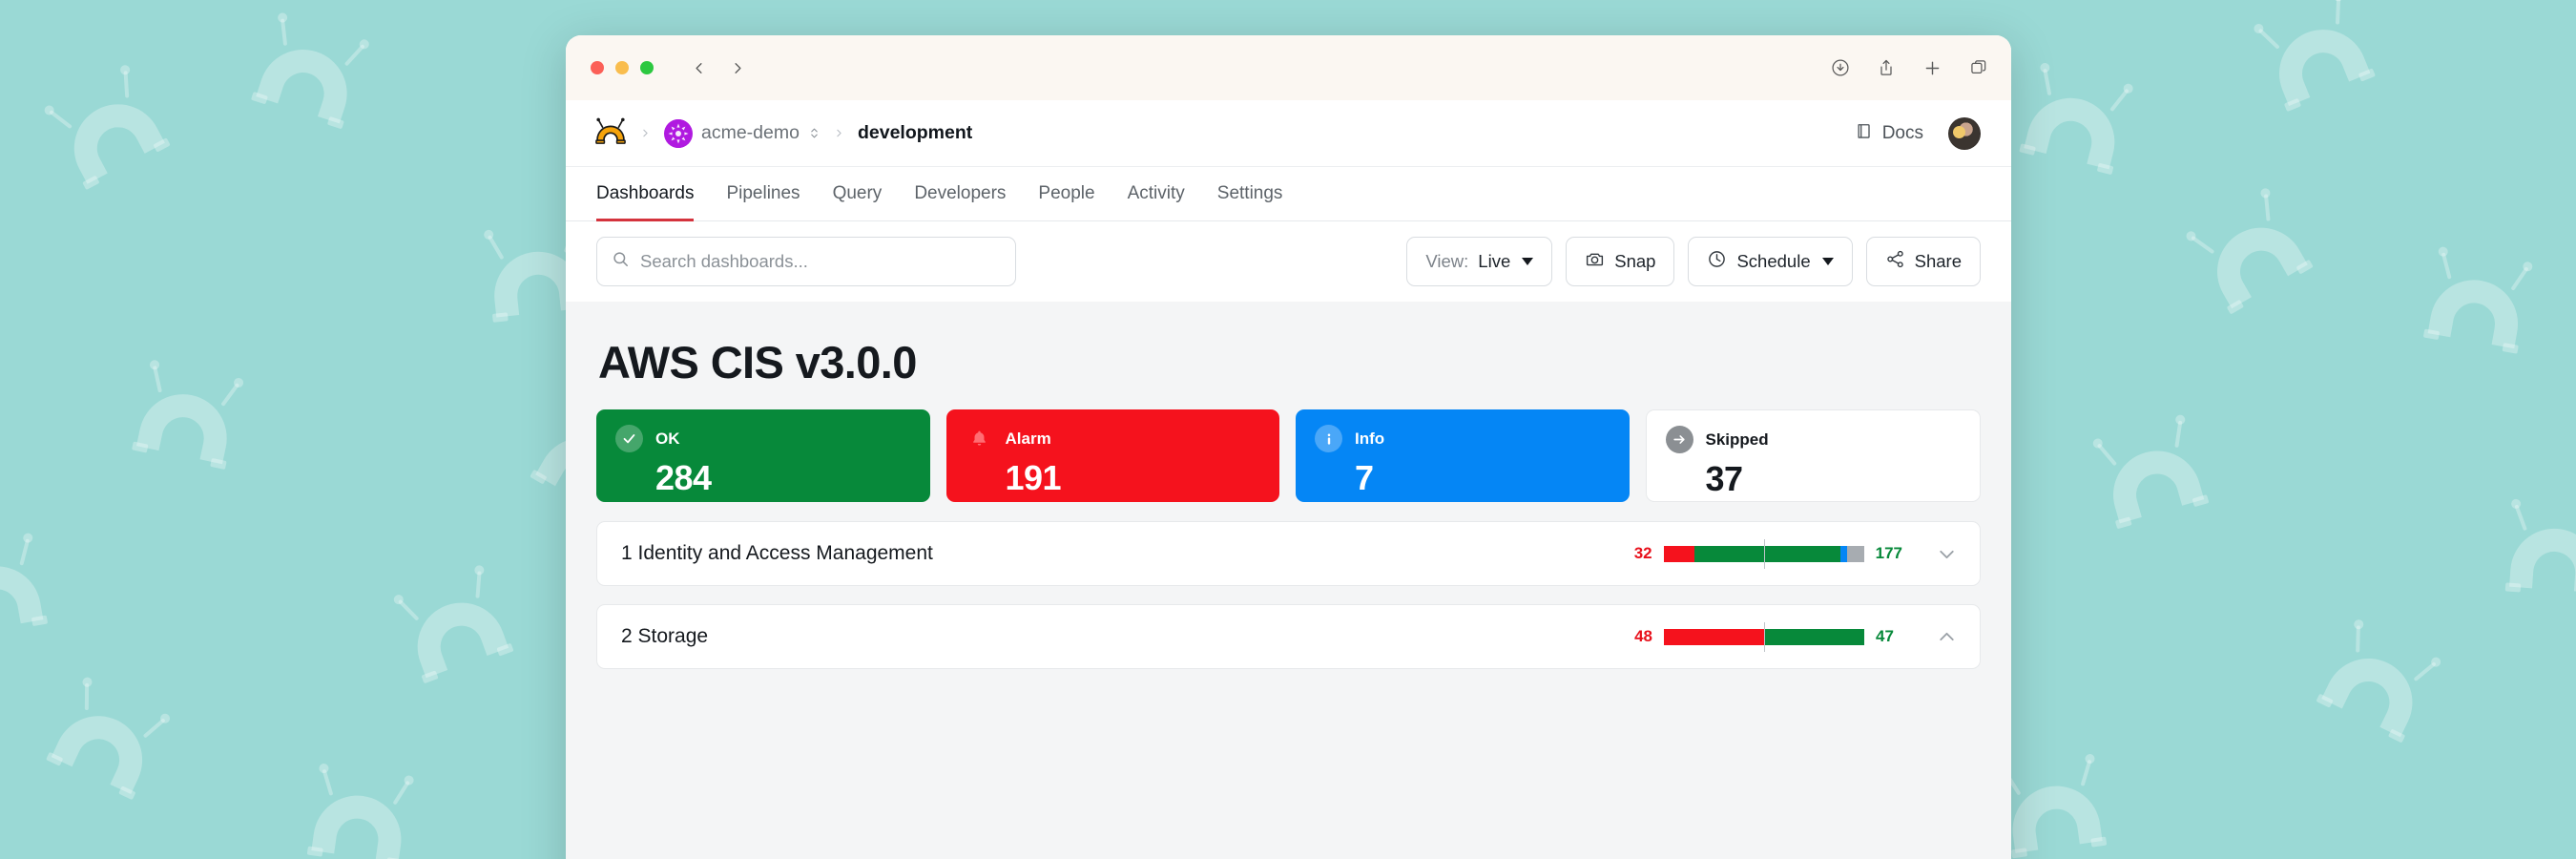  I want to click on status-card-label: Skipped, so click(1737, 439).